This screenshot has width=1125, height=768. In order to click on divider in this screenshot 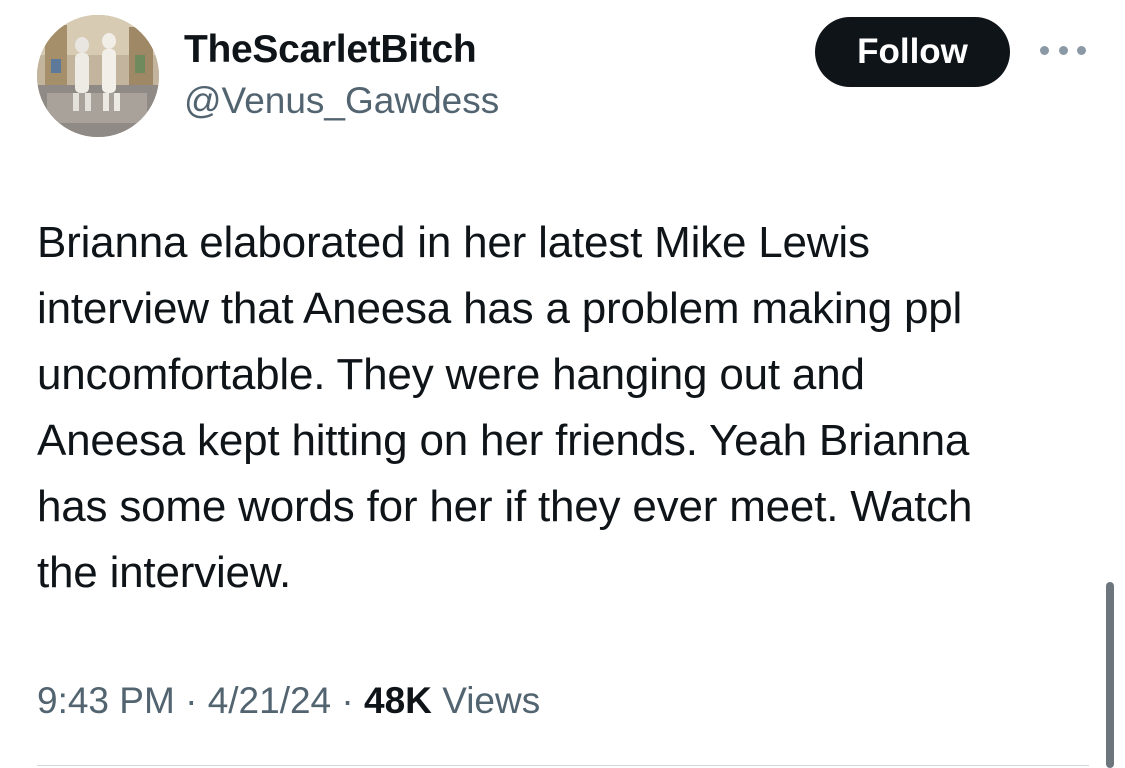, I will do `click(563, 765)`.